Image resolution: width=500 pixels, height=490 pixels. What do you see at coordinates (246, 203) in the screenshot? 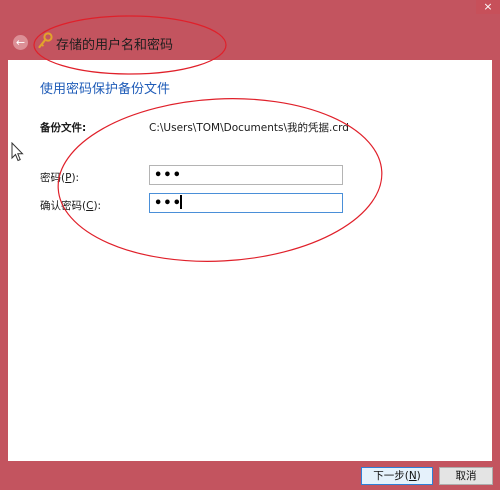
I see `confirm-password-input` at bounding box center [246, 203].